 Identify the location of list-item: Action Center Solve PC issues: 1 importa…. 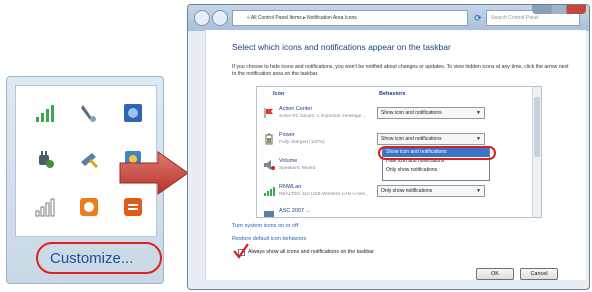
(399, 116).